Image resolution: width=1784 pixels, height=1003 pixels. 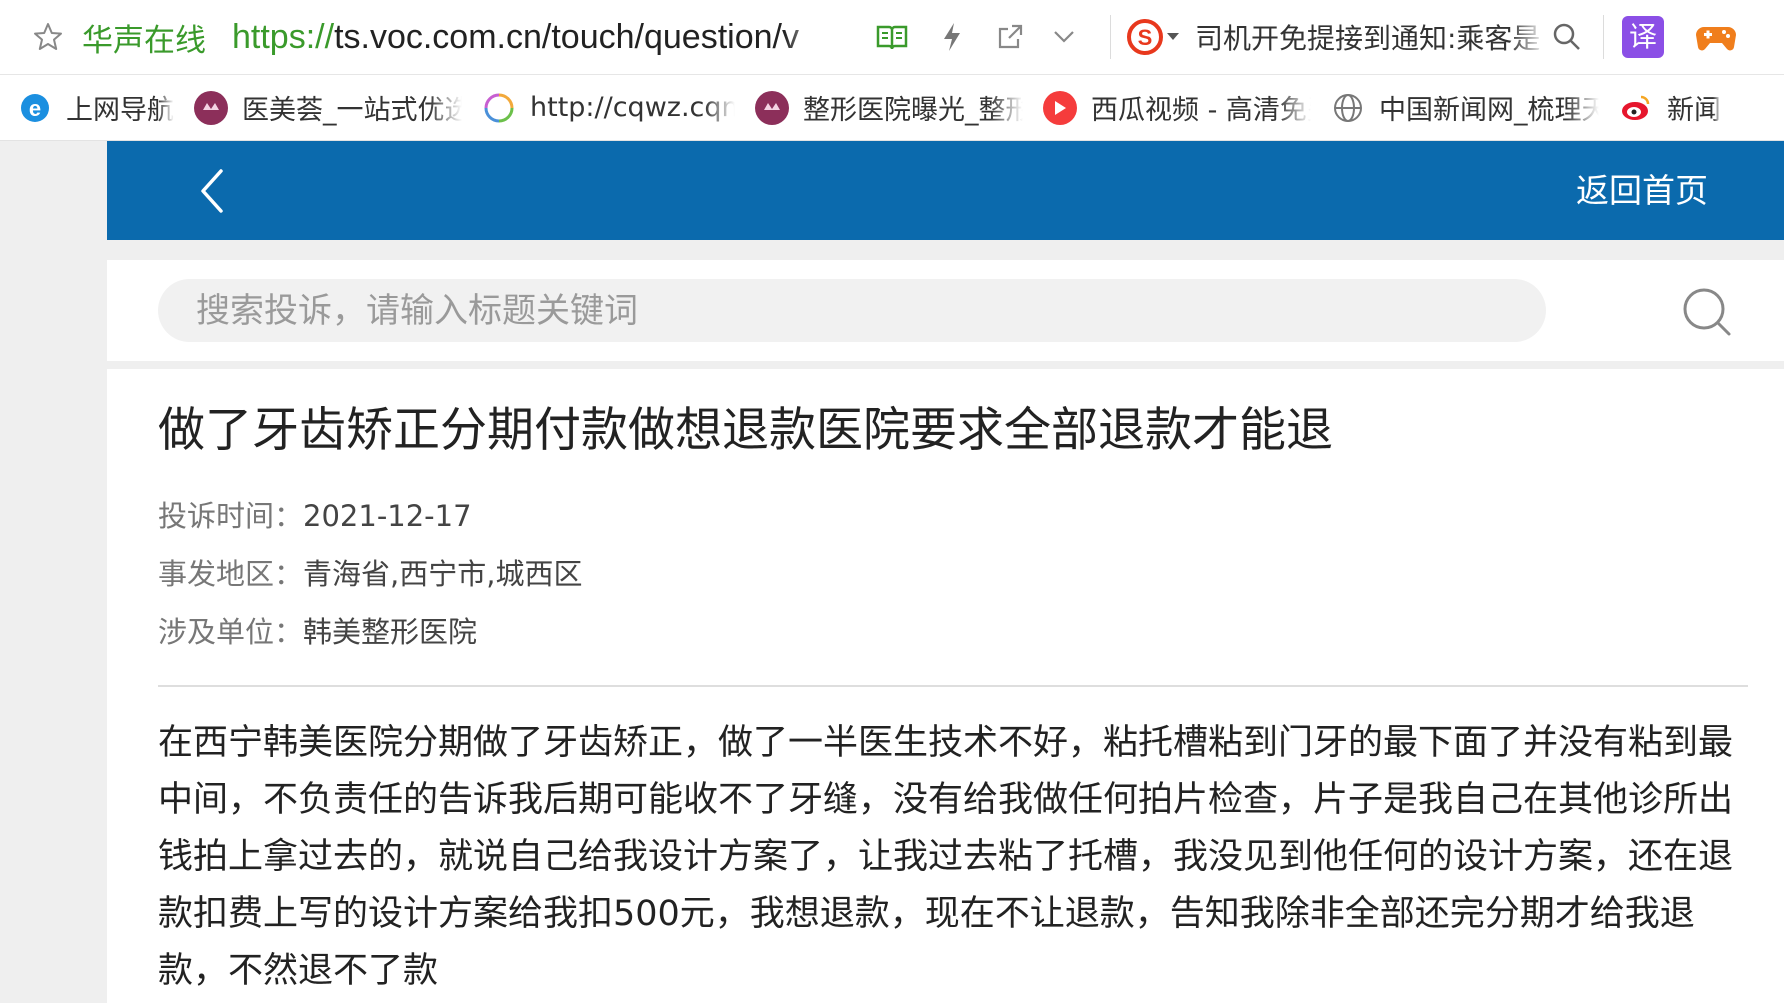 What do you see at coordinates (1064, 37) in the screenshot?
I see `chevron-down-icon` at bounding box center [1064, 37].